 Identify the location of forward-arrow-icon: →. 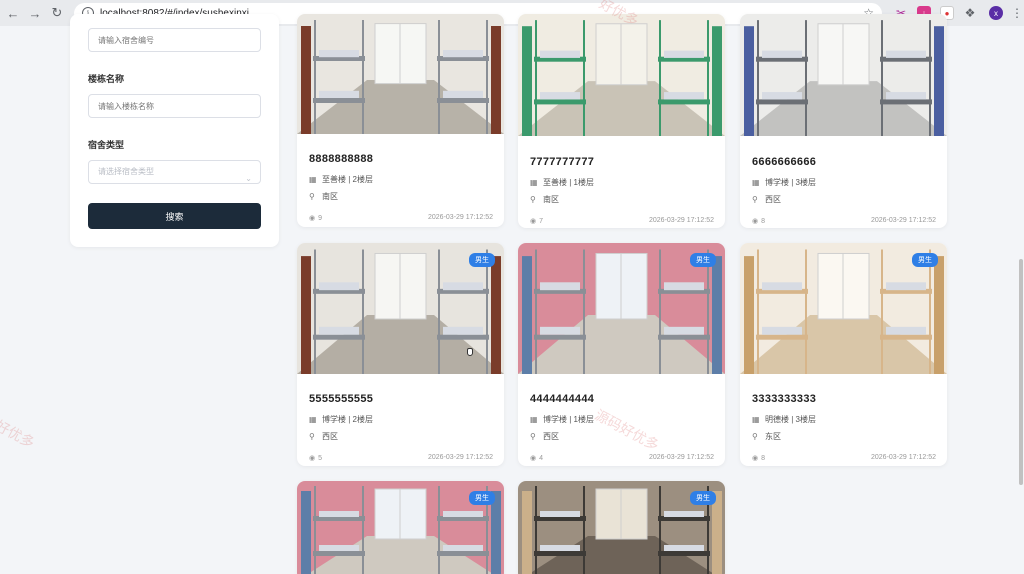
(35, 13).